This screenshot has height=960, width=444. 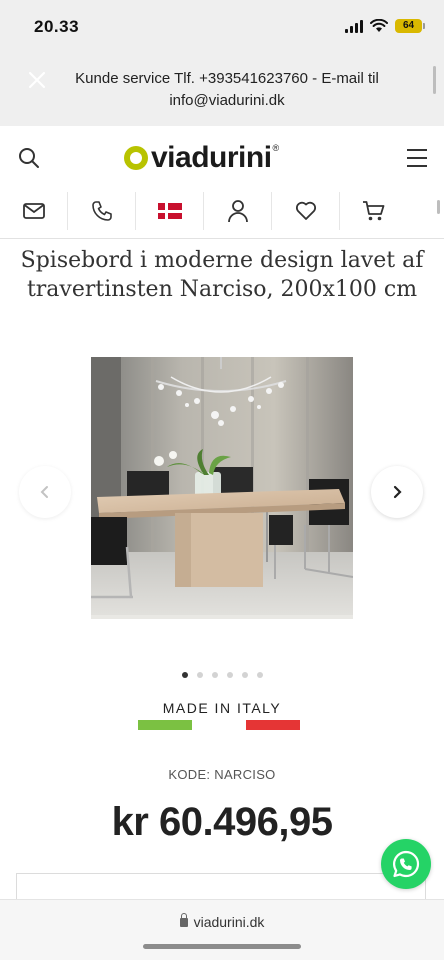 What do you see at coordinates (57, 26) in the screenshot?
I see `status-time: 20.33` at bounding box center [57, 26].